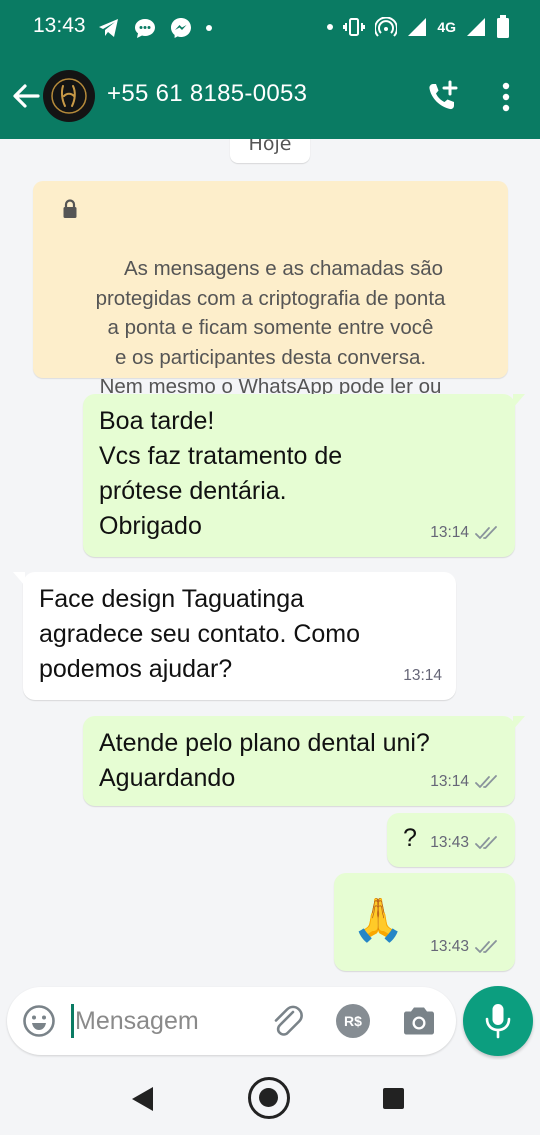 The width and height of the screenshot is (540, 1135). What do you see at coordinates (503, 26) in the screenshot?
I see `battery-icon` at bounding box center [503, 26].